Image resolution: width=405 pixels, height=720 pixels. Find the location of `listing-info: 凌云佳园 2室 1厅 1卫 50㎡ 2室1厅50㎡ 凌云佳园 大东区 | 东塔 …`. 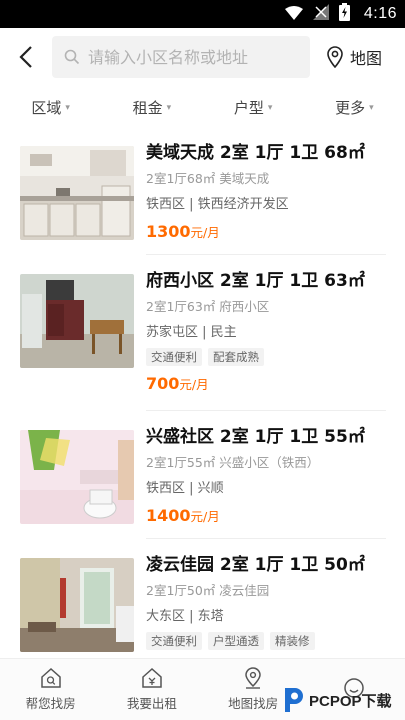

listing-info: 凌云佳园 2室 1厅 1卫 50㎡ 2室1厅50㎡ 凌云佳园 大东区 | 东塔 … is located at coordinates (268, 602).